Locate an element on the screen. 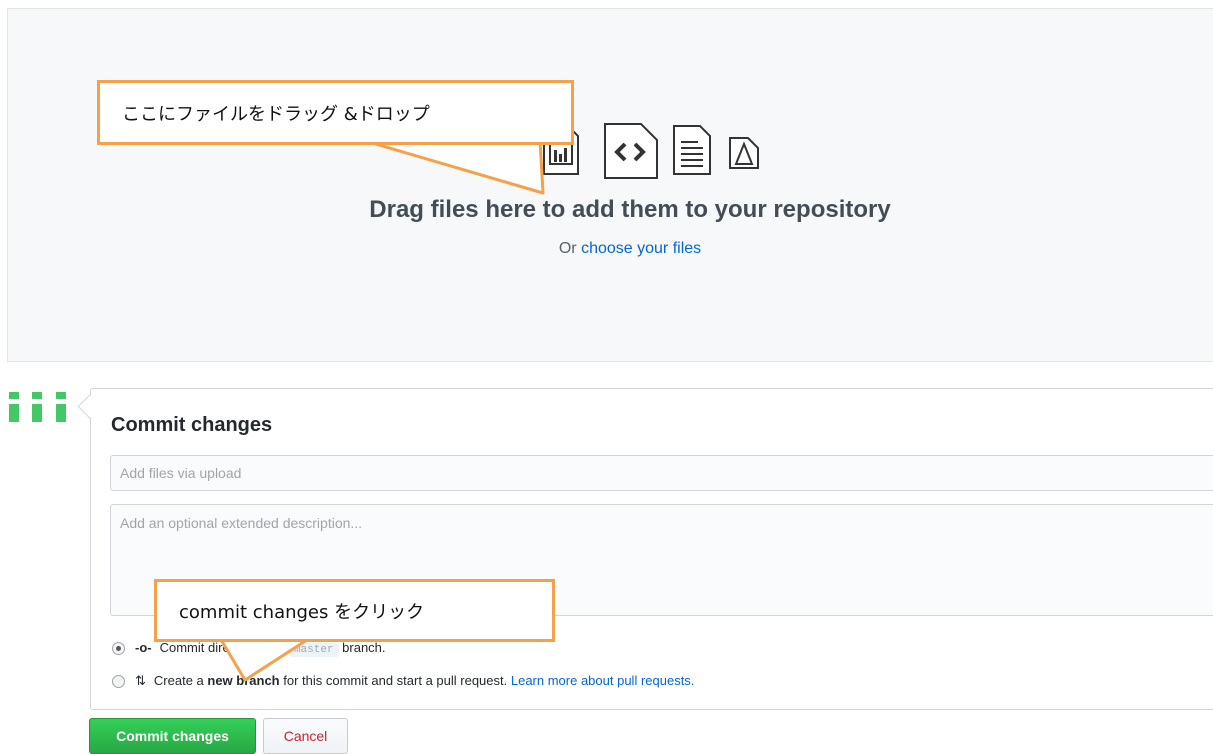 The image size is (1213, 754). text-file-icon is located at coordinates (692, 150).